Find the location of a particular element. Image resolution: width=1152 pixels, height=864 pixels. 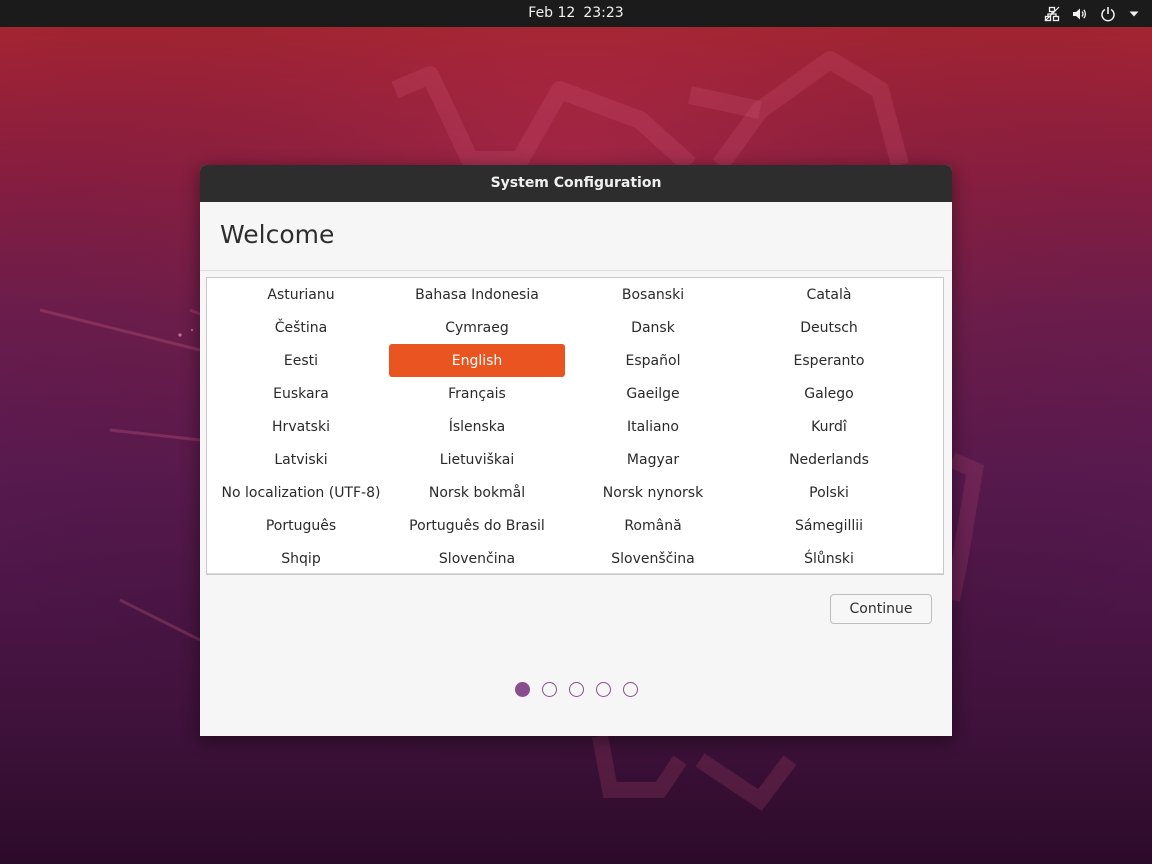

language-option: Polski is located at coordinates (829, 492).